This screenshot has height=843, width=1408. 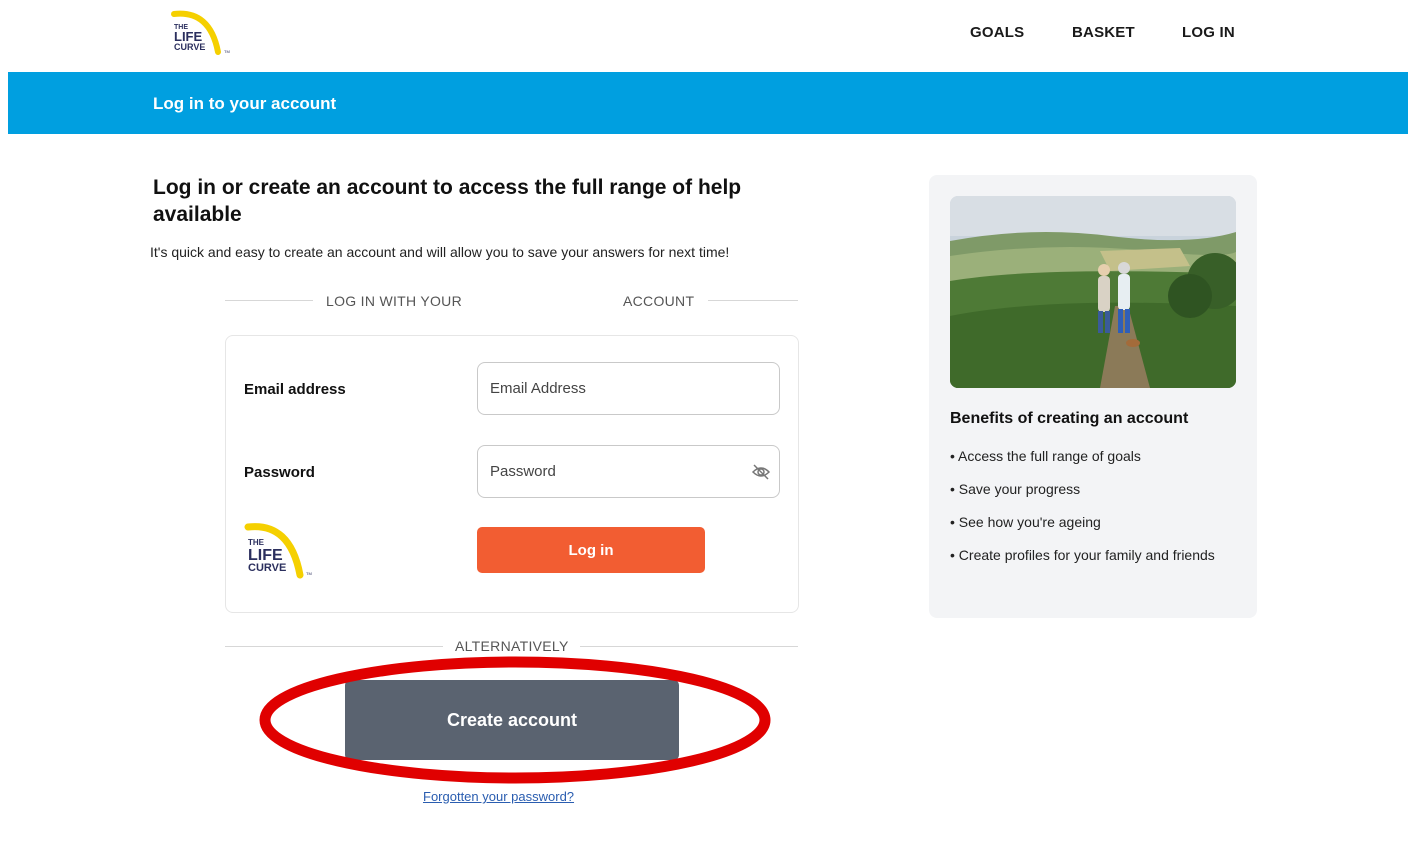 What do you see at coordinates (997, 32) in the screenshot?
I see `nav-goals: GOALS` at bounding box center [997, 32].